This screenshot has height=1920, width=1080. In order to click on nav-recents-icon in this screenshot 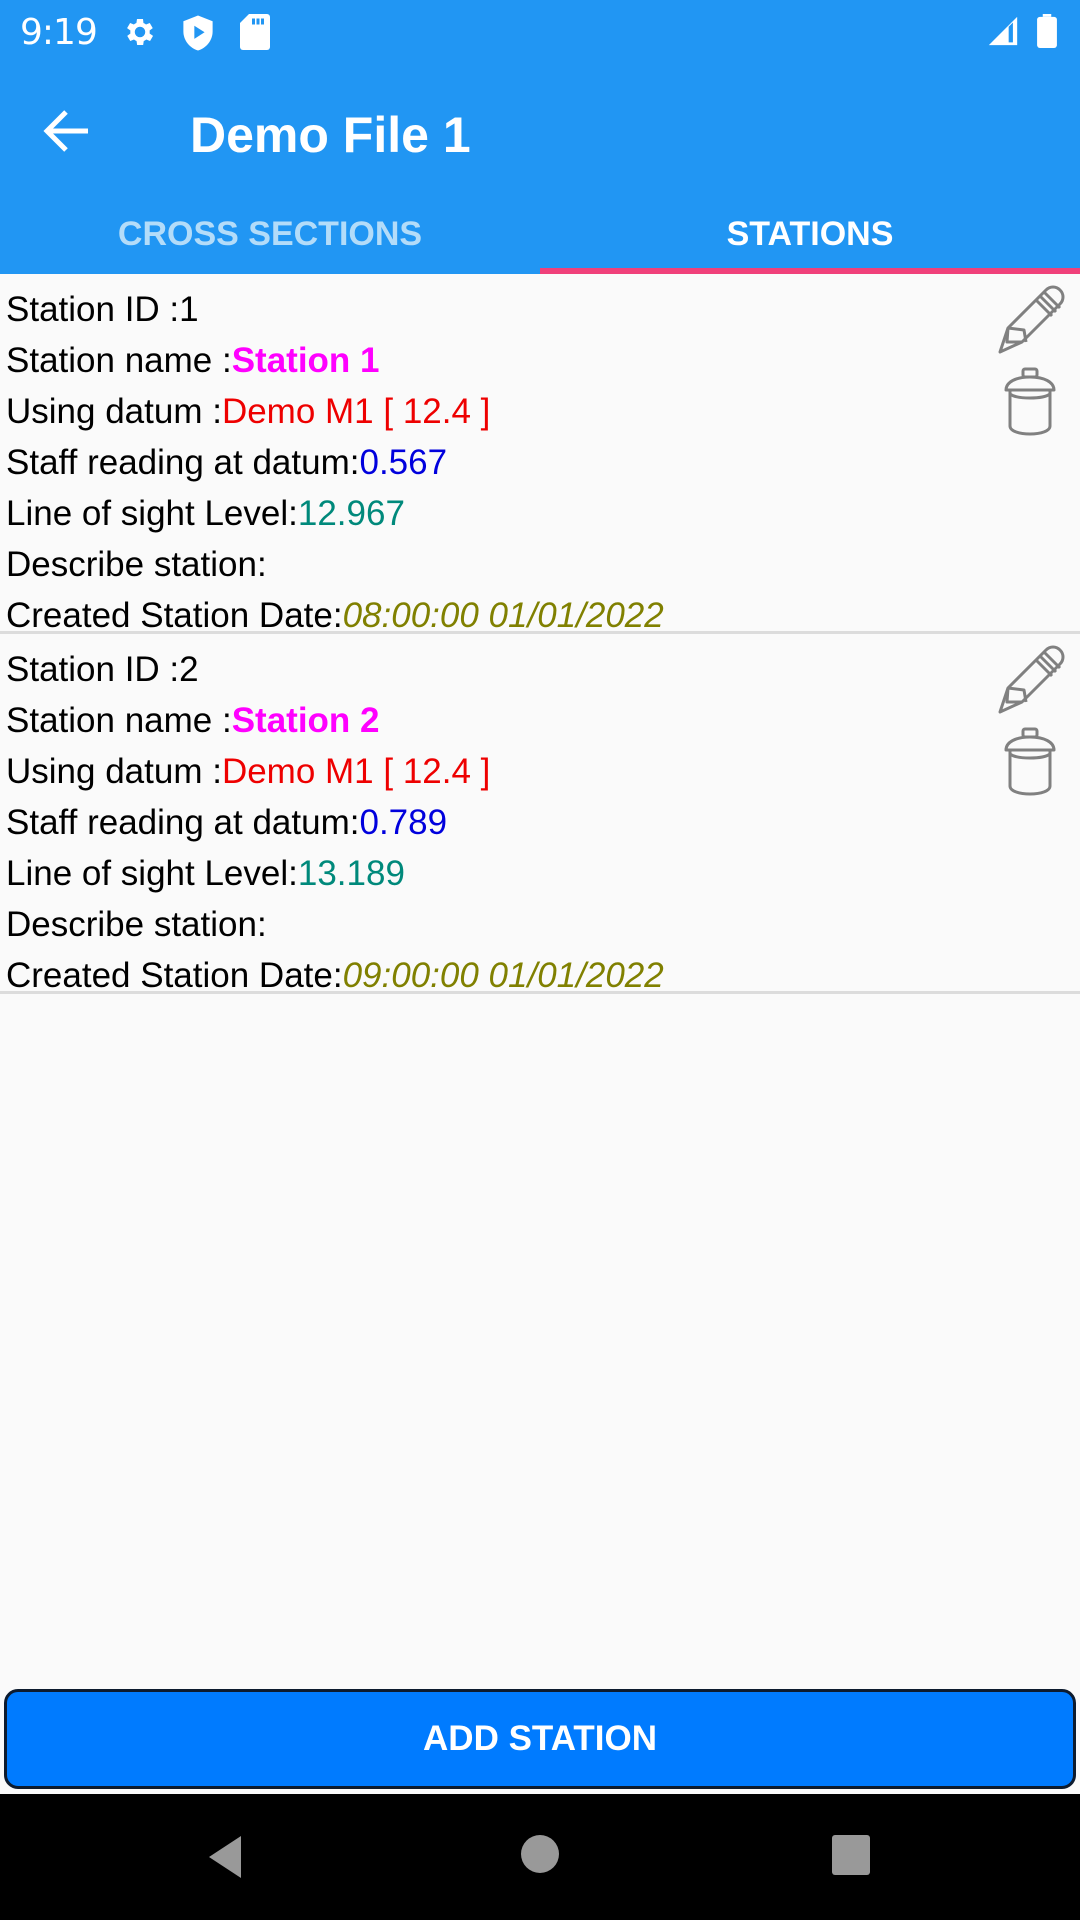, I will do `click(851, 1855)`.